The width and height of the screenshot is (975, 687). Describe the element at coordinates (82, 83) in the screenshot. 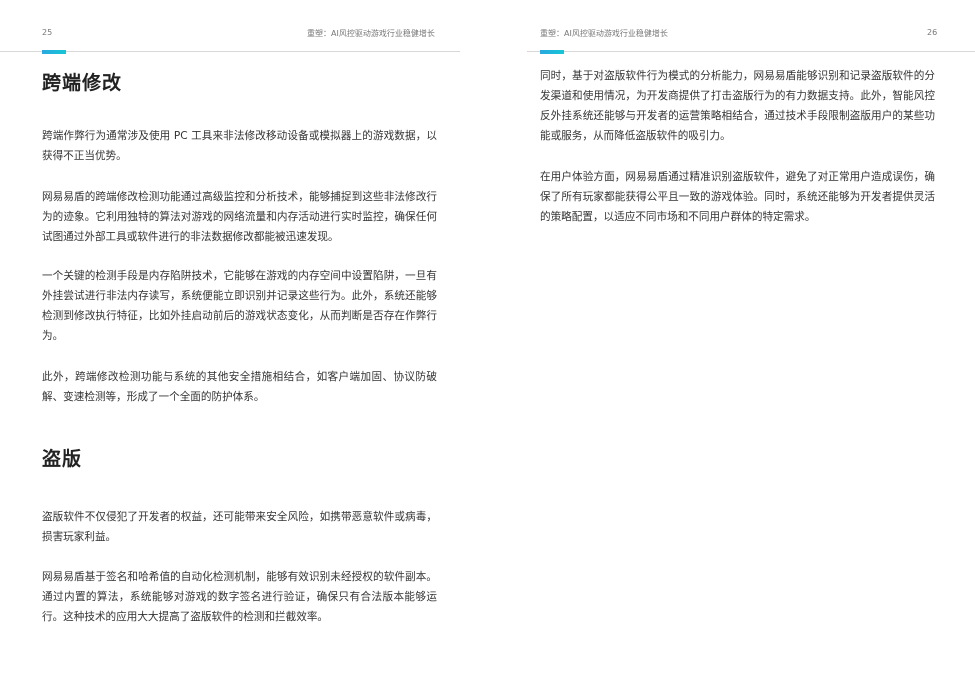

I see `section-title-cross-platform: 跨端修改` at that location.